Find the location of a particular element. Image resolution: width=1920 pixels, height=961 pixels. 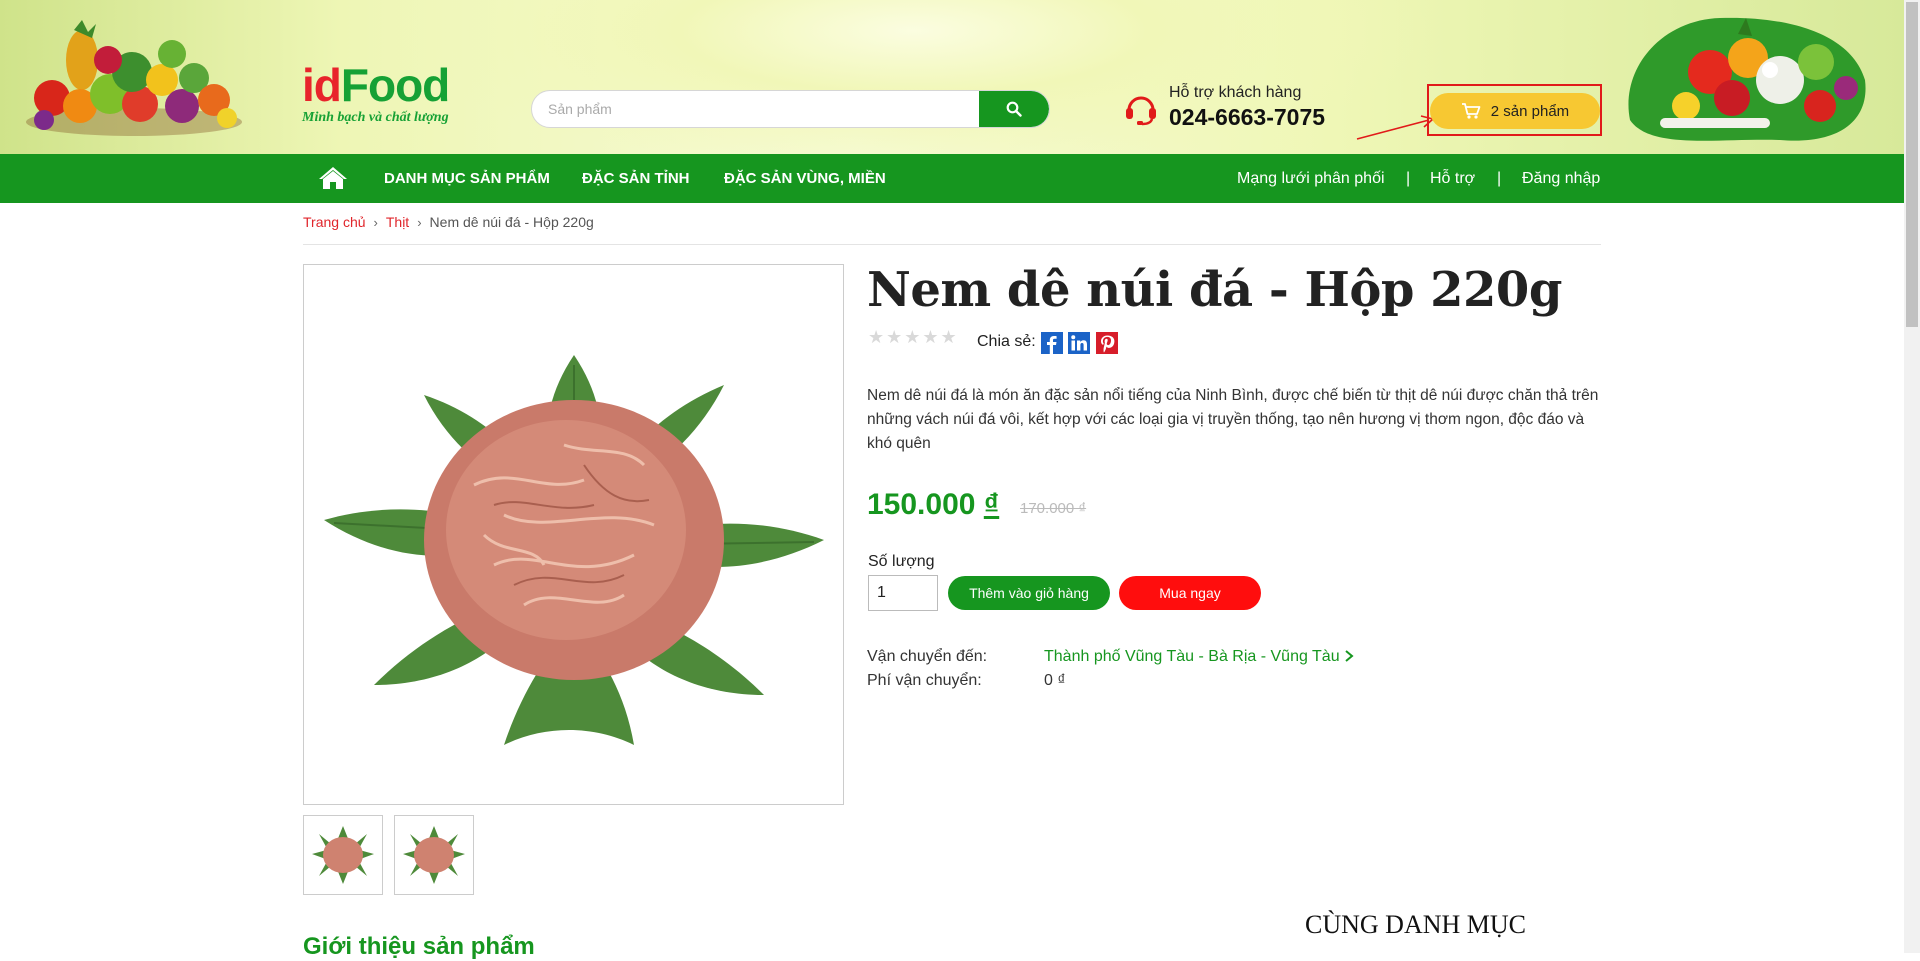

cart-icon is located at coordinates (1471, 111).